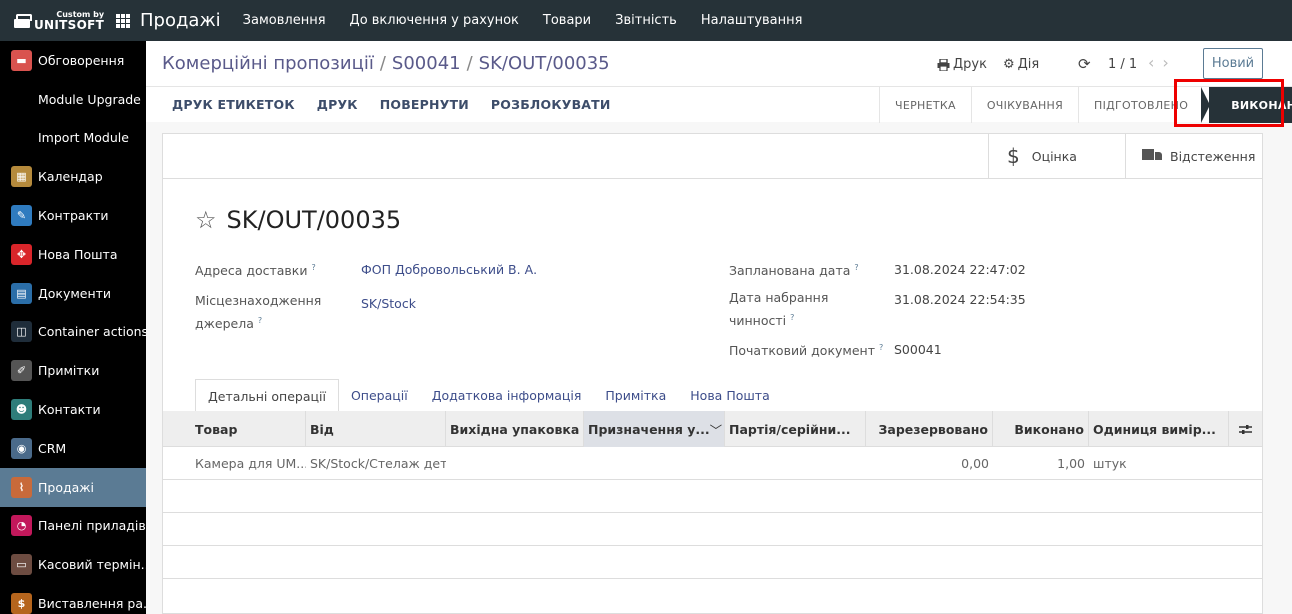  I want to click on sidebar-item: ◫ Container actions, so click(73, 332).